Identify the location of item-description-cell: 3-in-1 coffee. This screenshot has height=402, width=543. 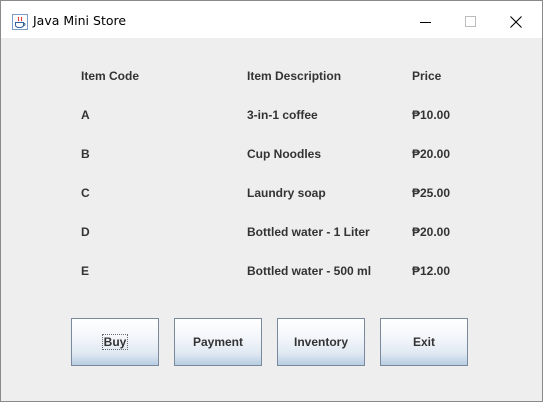
(282, 115).